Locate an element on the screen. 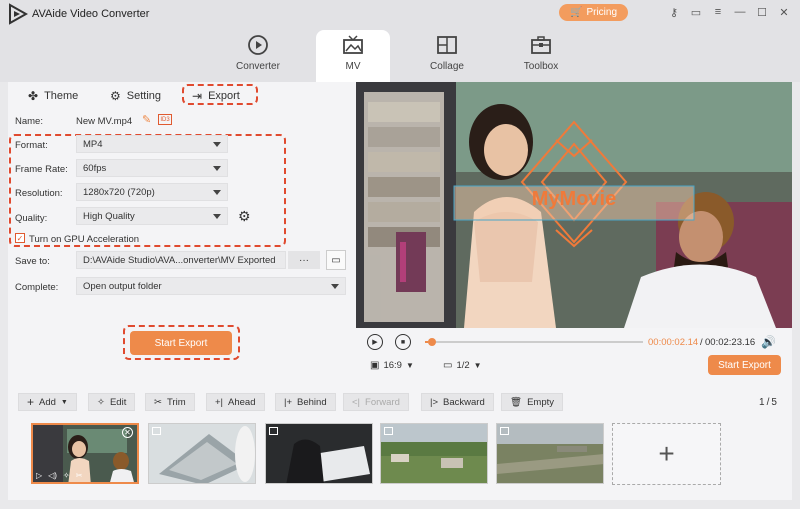 Image resolution: width=800 pixels, height=509 pixels. stop-button: ■ is located at coordinates (403, 342).